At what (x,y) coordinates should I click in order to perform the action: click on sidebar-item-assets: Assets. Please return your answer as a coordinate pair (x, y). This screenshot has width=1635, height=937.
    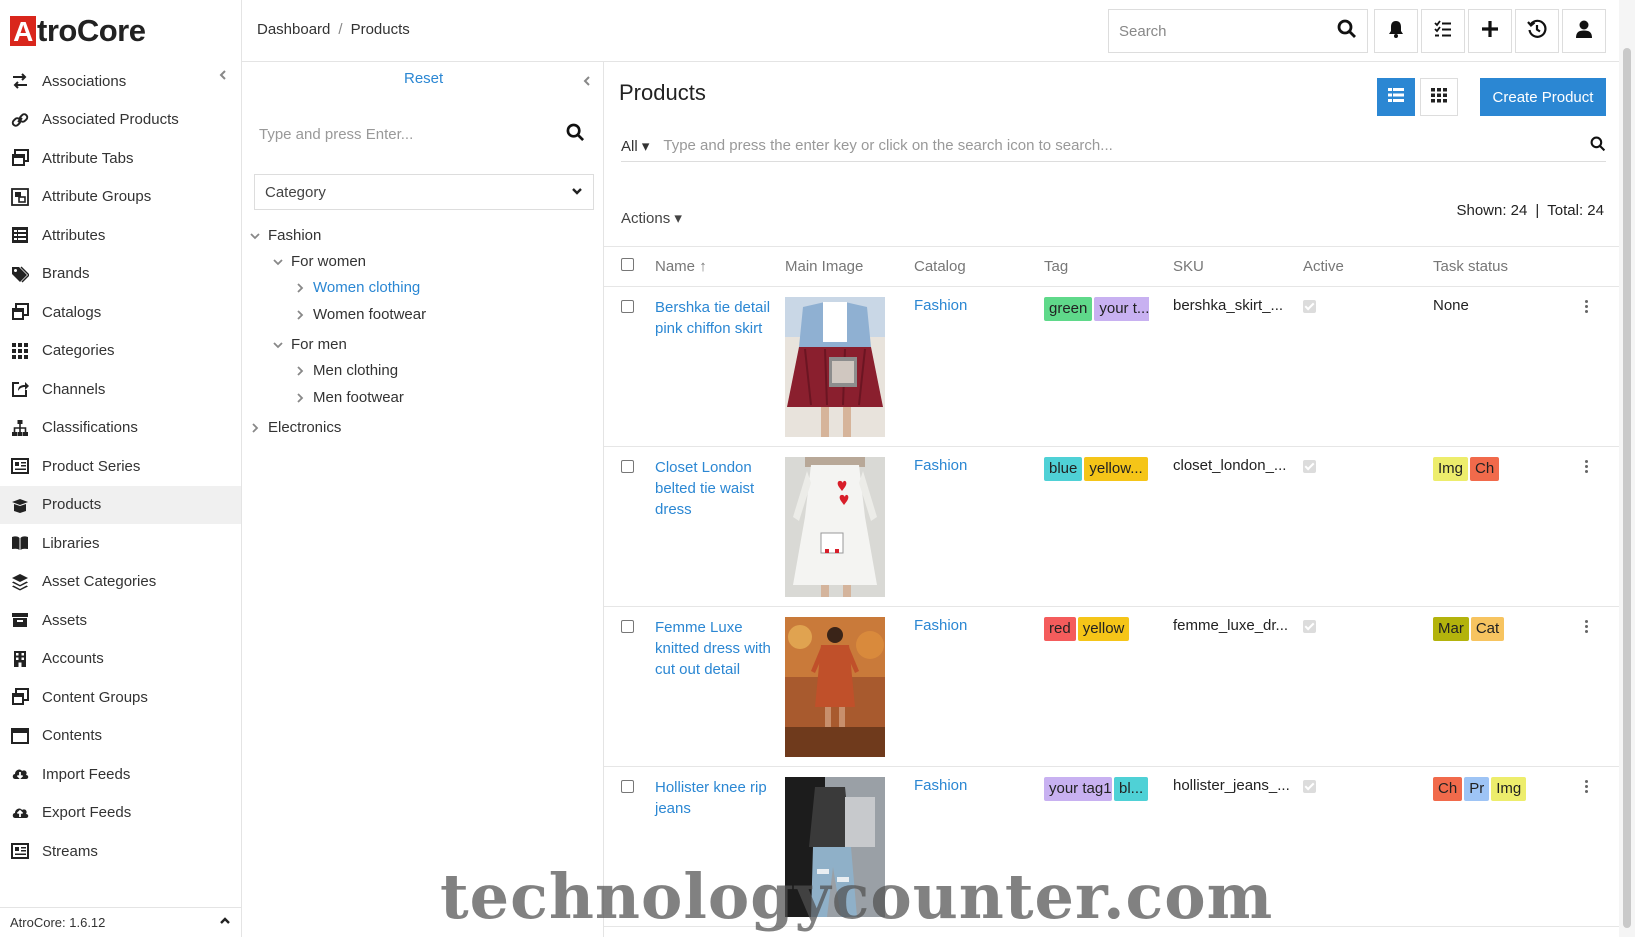
    Looking at the image, I should click on (120, 620).